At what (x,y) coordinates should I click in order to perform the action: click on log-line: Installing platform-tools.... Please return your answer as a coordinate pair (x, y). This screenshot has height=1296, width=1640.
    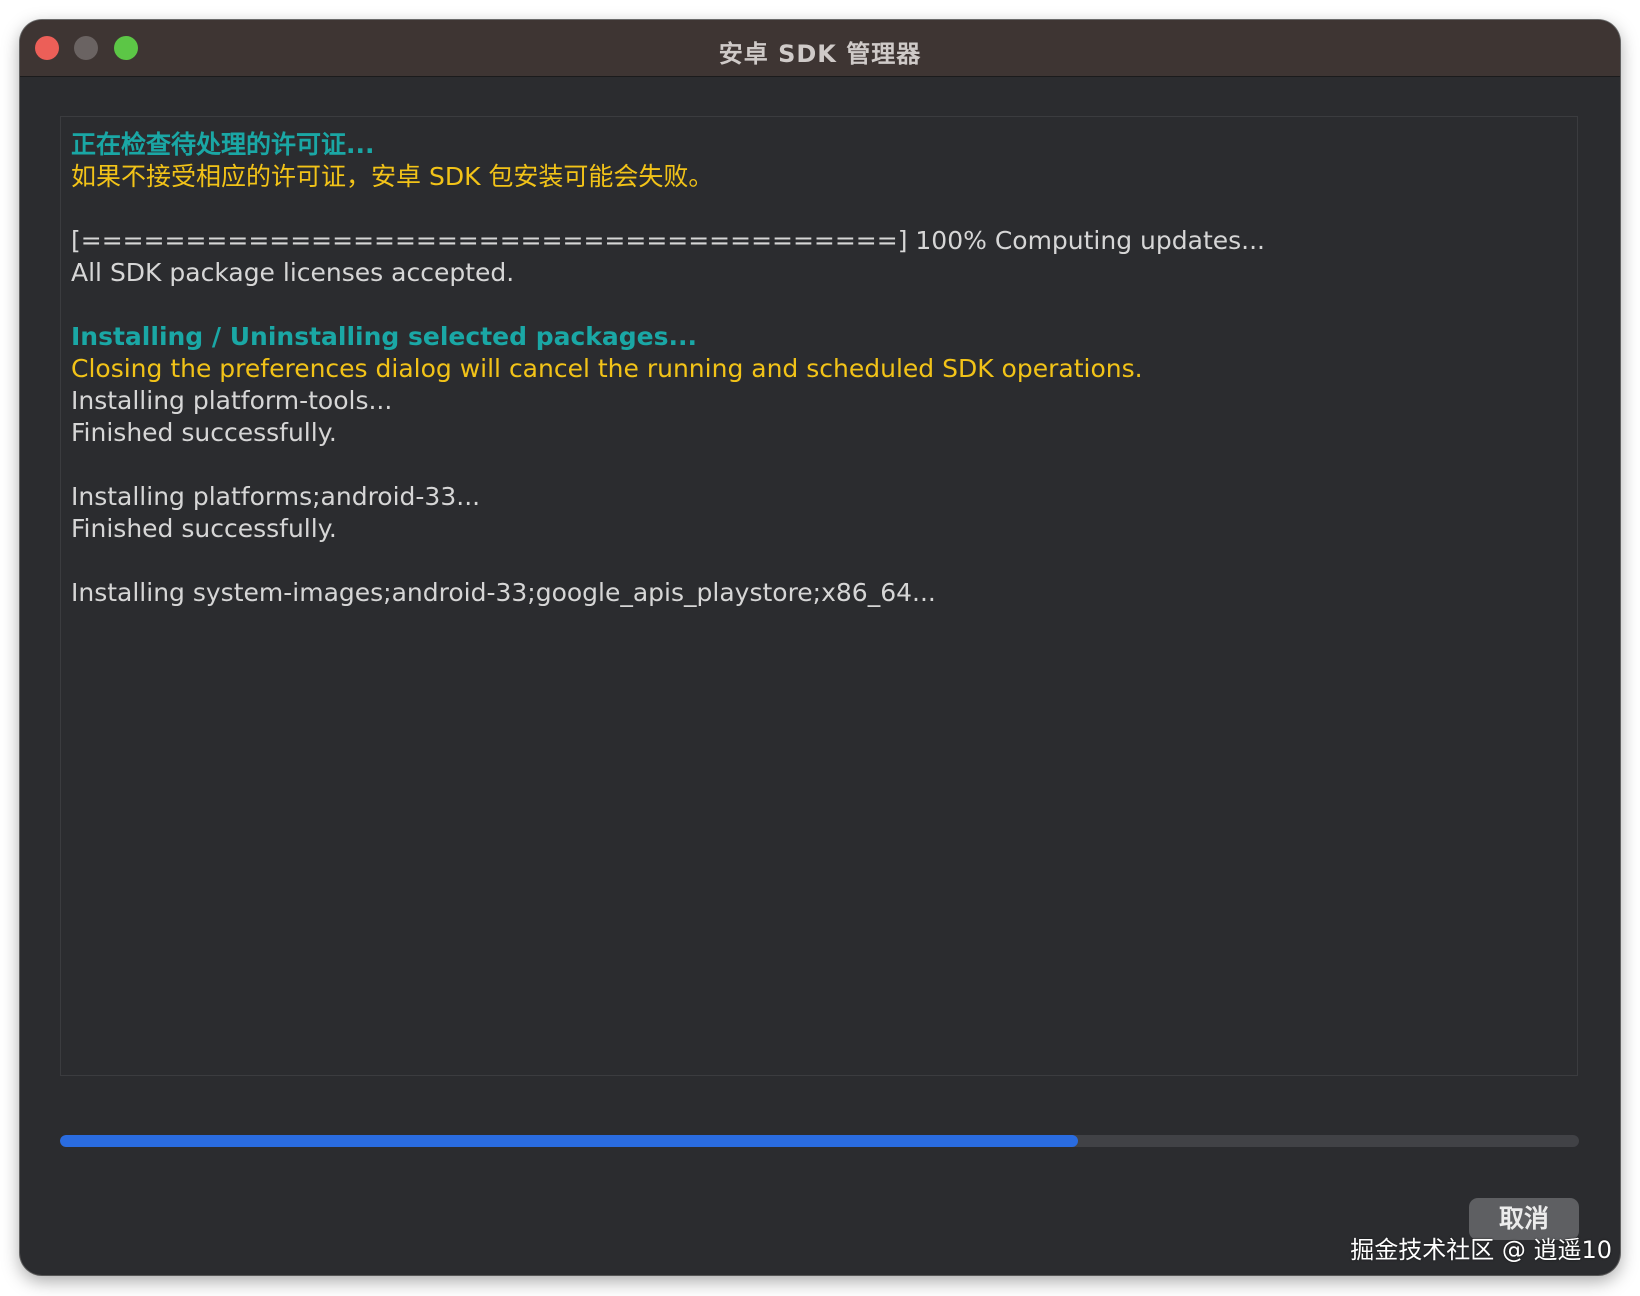
    Looking at the image, I should click on (232, 400).